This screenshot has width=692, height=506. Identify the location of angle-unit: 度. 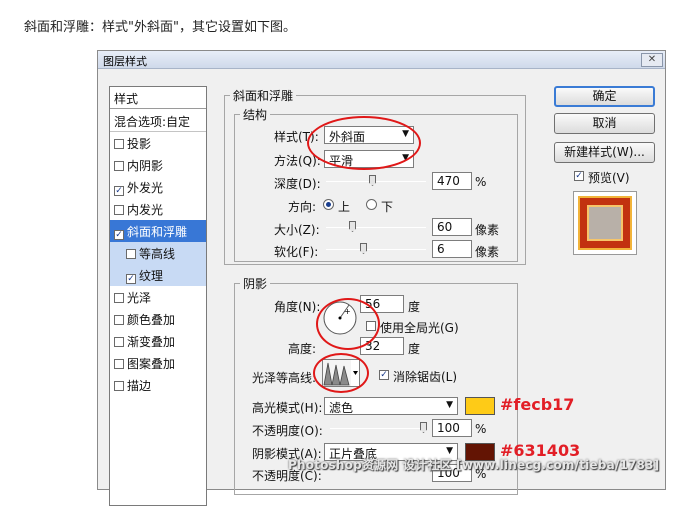
(414, 307).